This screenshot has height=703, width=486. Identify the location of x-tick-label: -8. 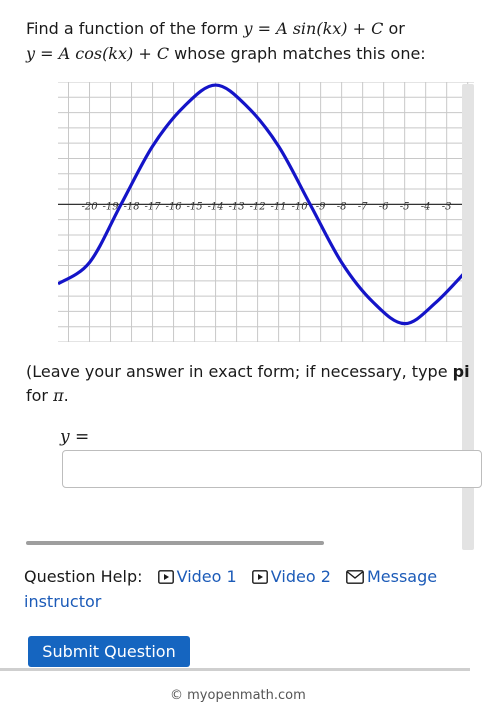
(342, 206).